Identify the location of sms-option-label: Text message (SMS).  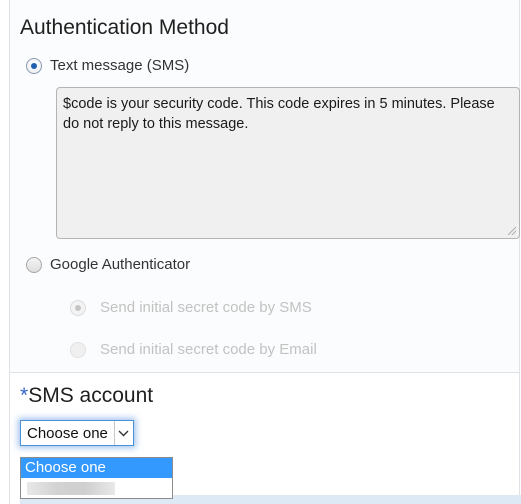
(120, 65).